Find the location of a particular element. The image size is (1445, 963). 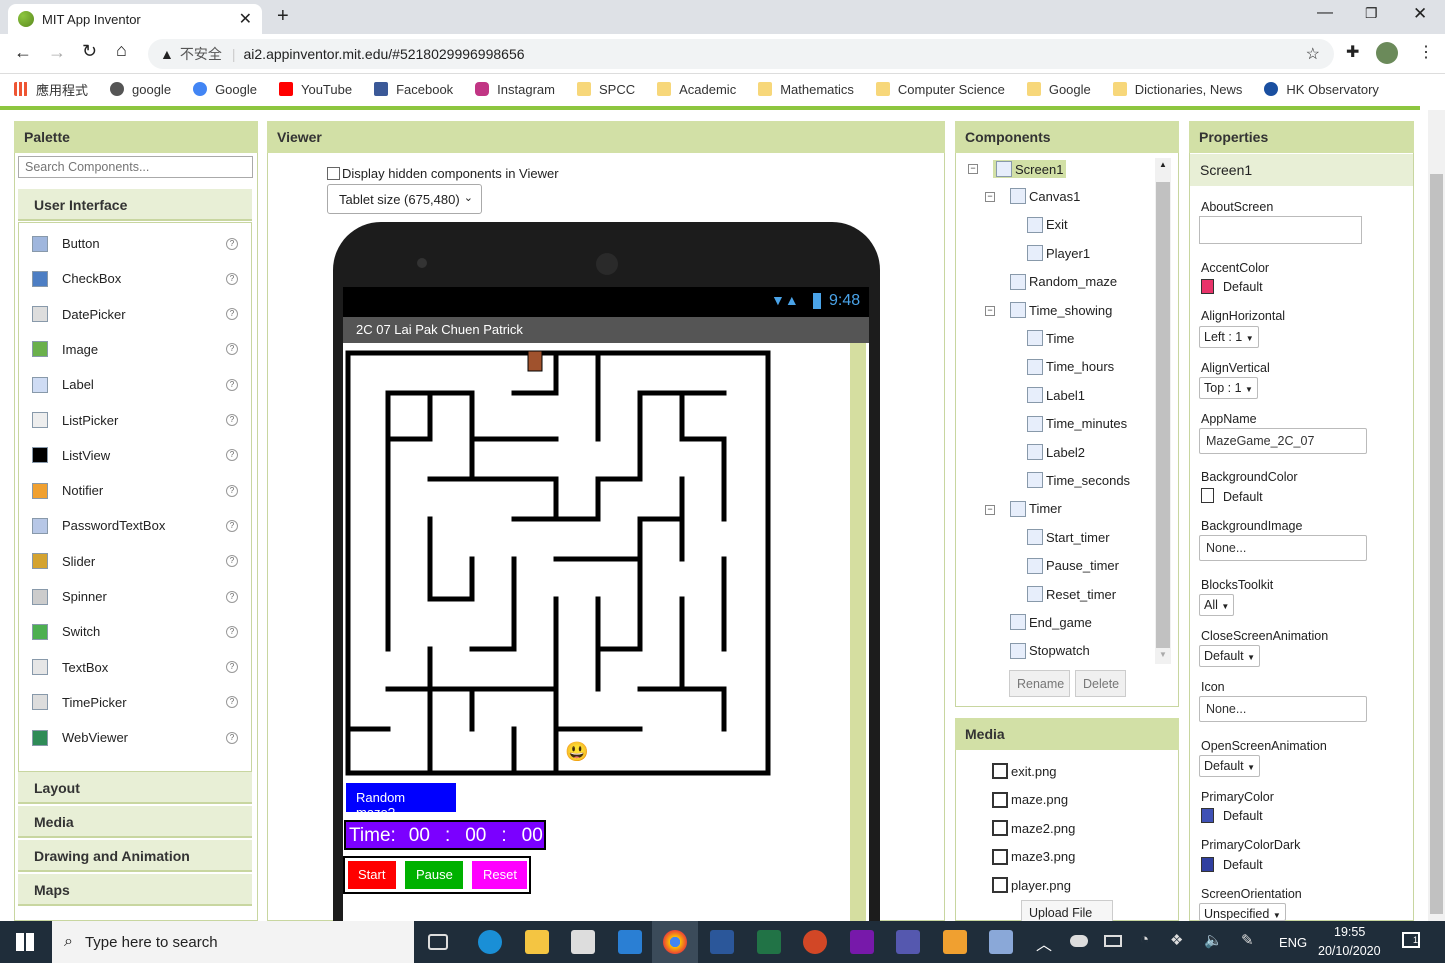

page-scroll-thumb is located at coordinates (1436, 544).